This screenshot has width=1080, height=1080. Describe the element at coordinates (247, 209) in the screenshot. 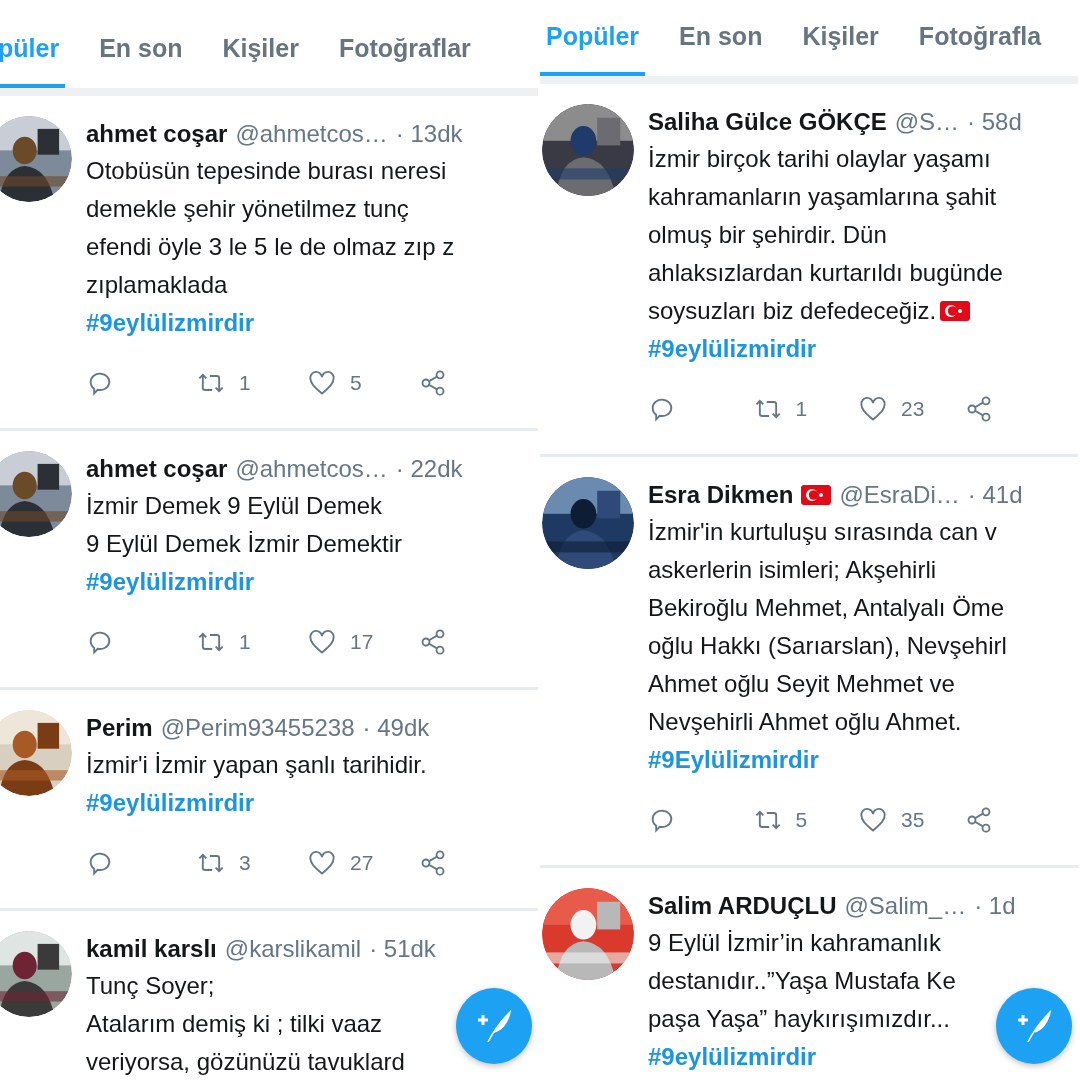

I see `tweet-text: demekle şehir yönetilmez tunç` at that location.